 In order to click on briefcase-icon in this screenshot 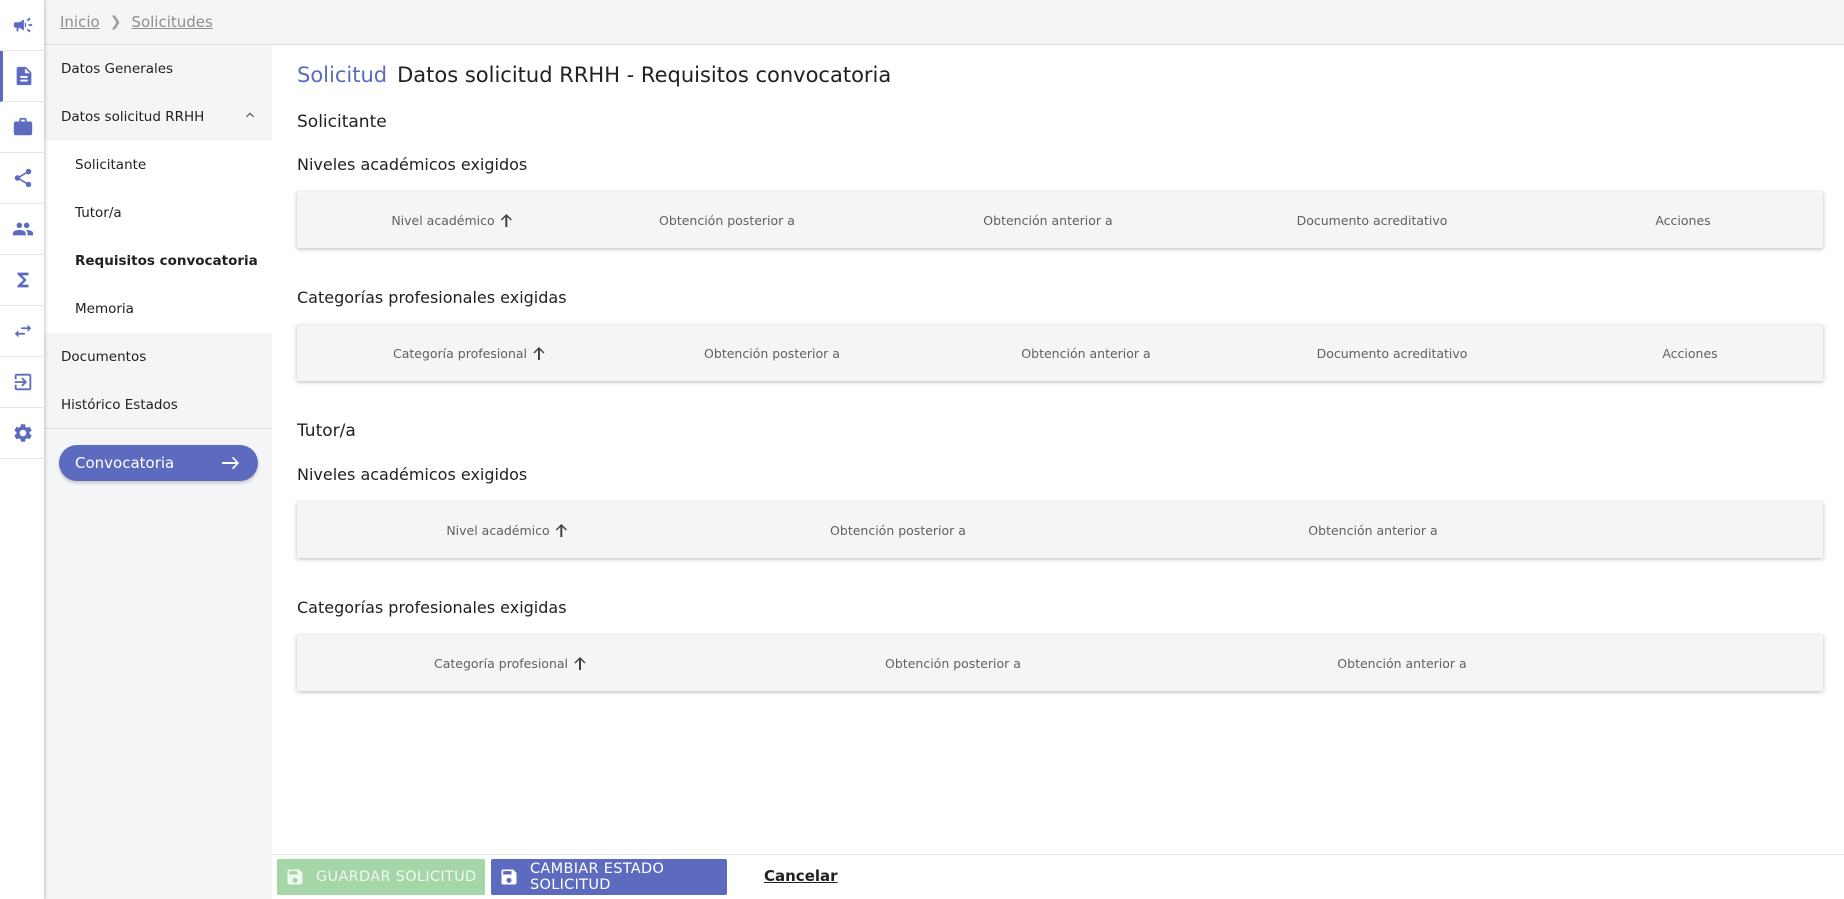, I will do `click(22, 126)`.